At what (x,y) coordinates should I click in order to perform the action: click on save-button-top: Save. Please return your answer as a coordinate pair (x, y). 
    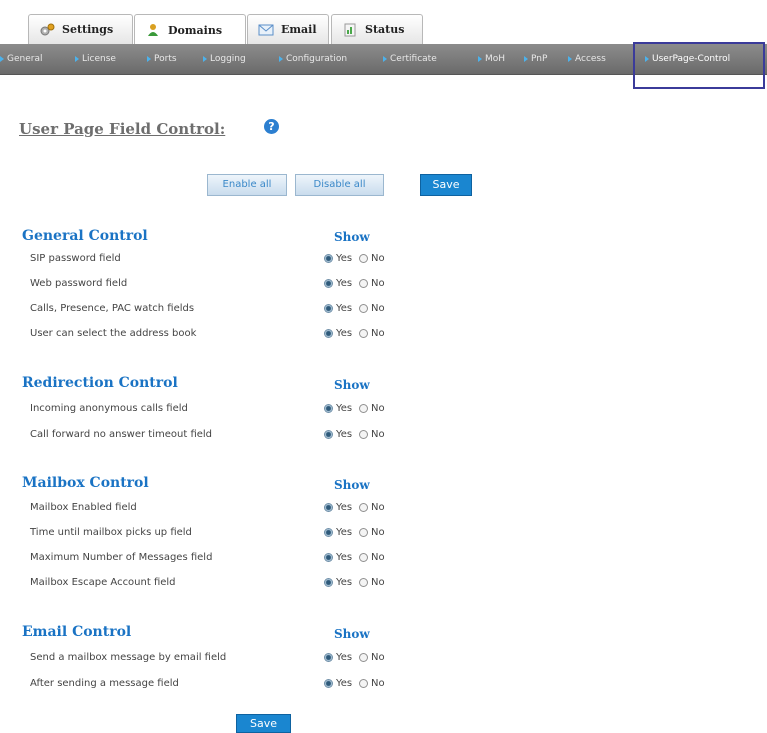
    Looking at the image, I should click on (446, 185).